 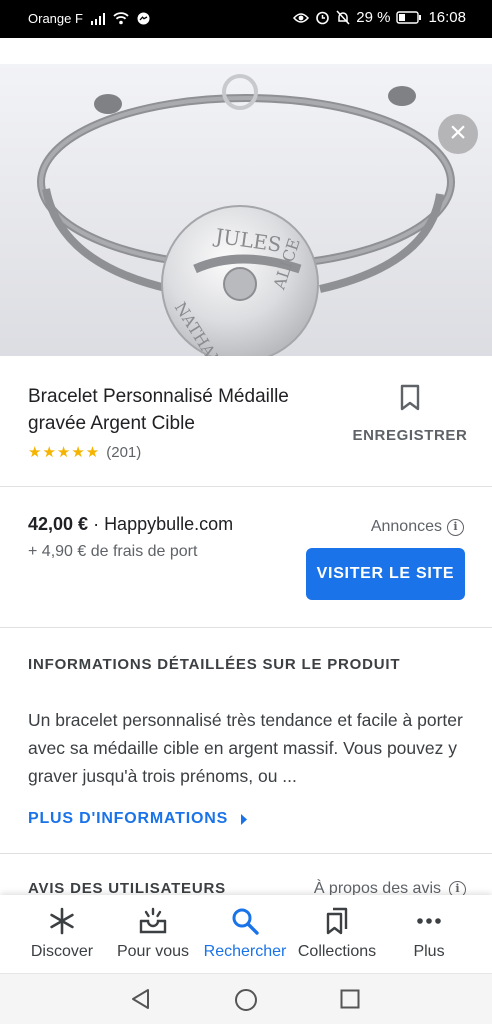 I want to click on nav-collections: Collections, so click(x=337, y=934).